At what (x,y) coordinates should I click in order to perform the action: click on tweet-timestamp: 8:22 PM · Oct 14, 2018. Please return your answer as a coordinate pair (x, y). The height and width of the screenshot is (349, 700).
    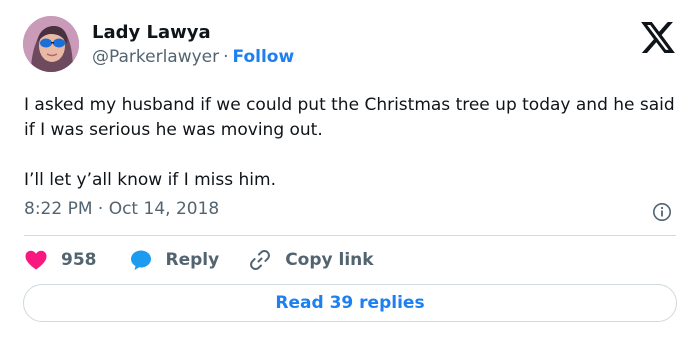
    Looking at the image, I should click on (121, 209).